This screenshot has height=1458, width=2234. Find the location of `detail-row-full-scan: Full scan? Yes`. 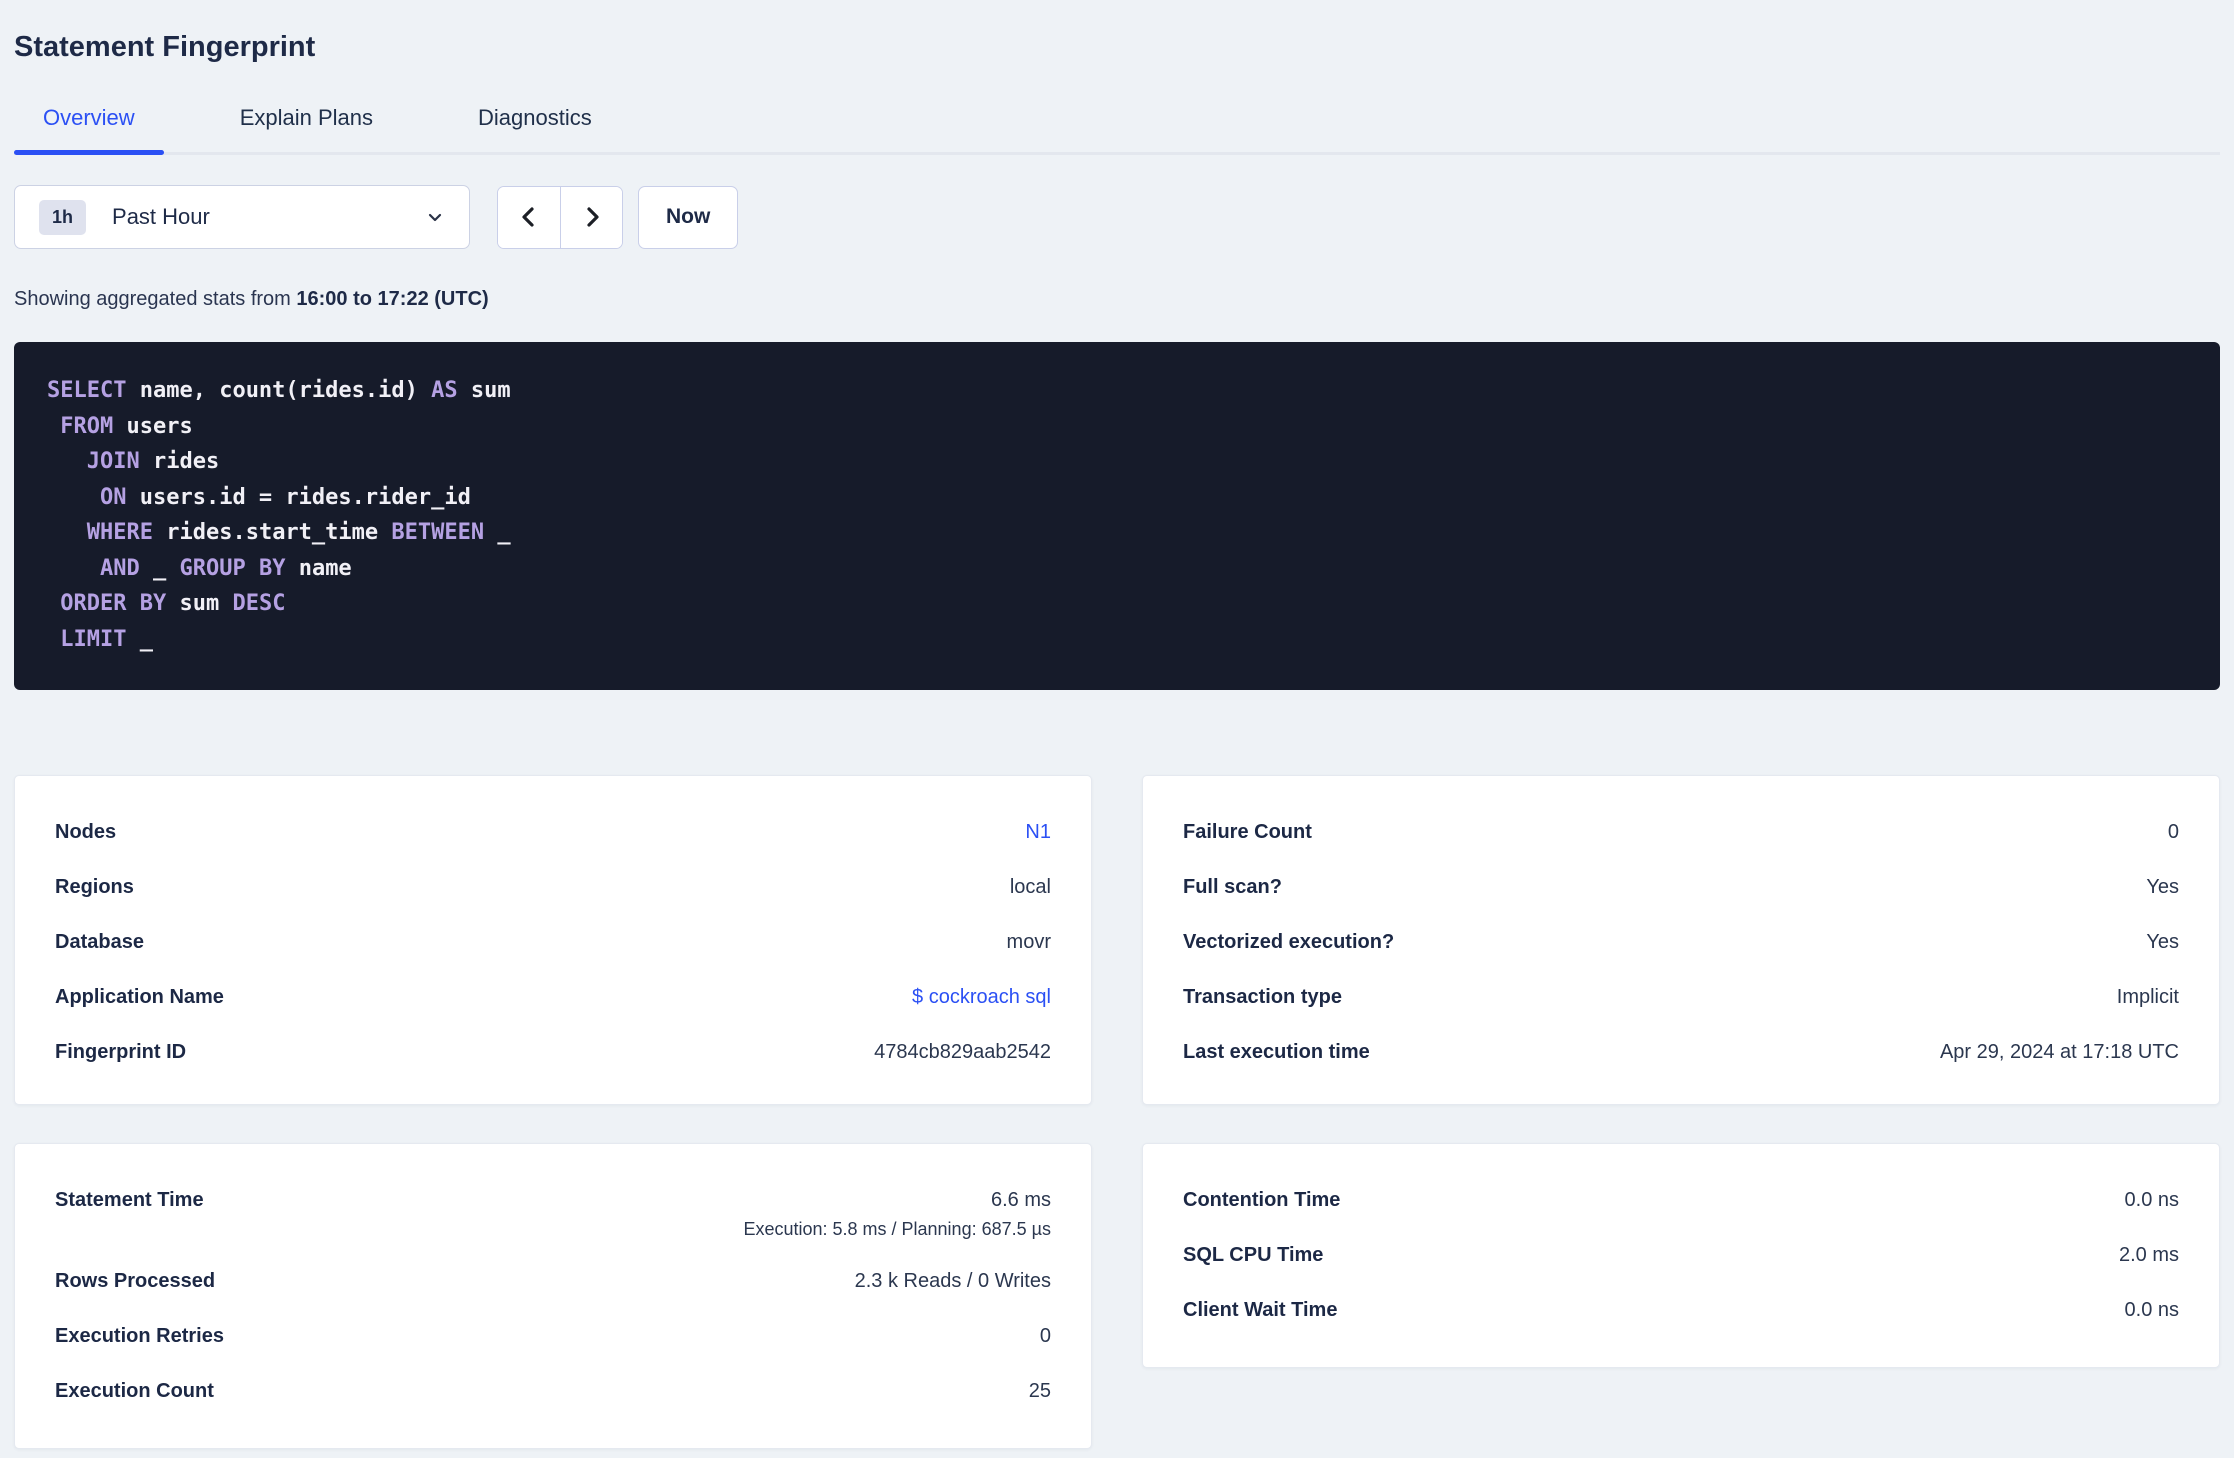

detail-row-full-scan: Full scan? Yes is located at coordinates (1681, 887).